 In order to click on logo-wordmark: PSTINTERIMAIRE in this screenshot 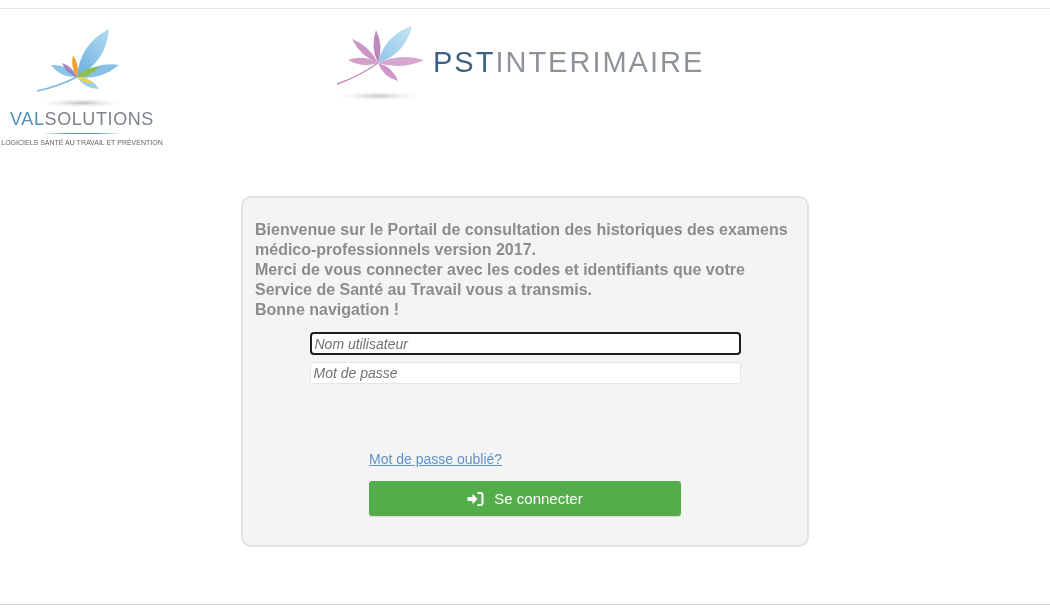, I will do `click(569, 62)`.